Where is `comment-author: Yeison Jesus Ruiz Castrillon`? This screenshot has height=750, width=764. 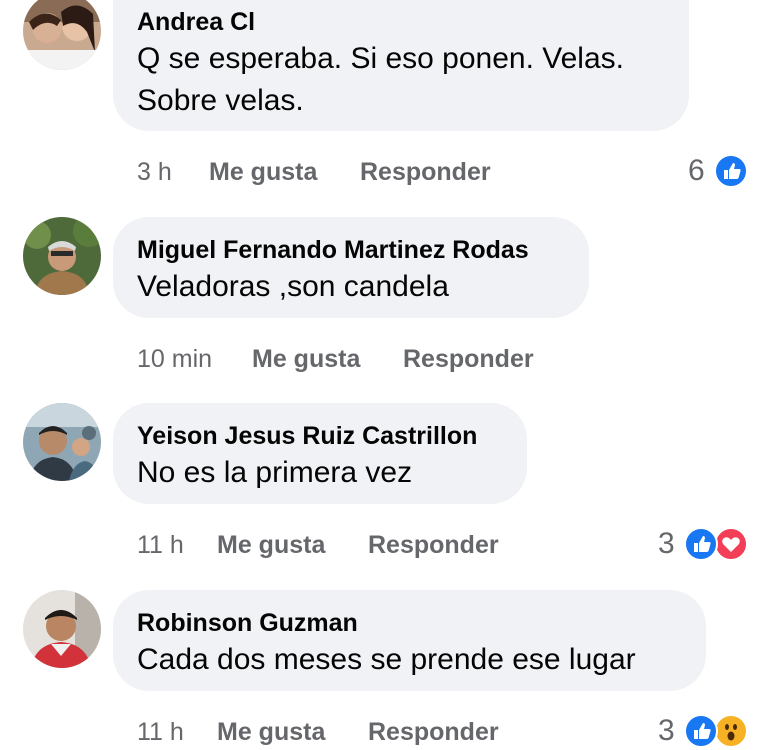
comment-author: Yeison Jesus Ruiz Castrillon is located at coordinates (307, 436).